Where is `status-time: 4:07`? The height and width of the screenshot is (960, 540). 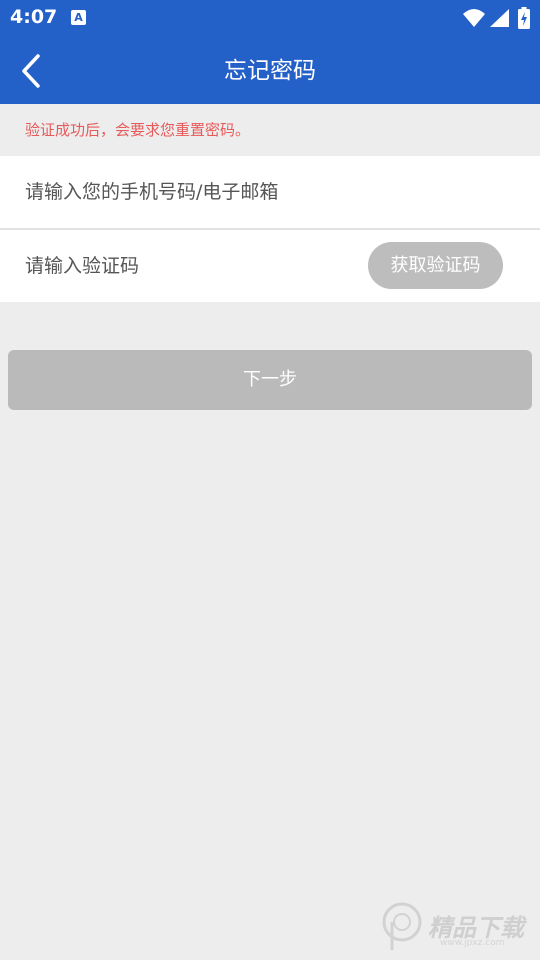
status-time: 4:07 is located at coordinates (34, 17).